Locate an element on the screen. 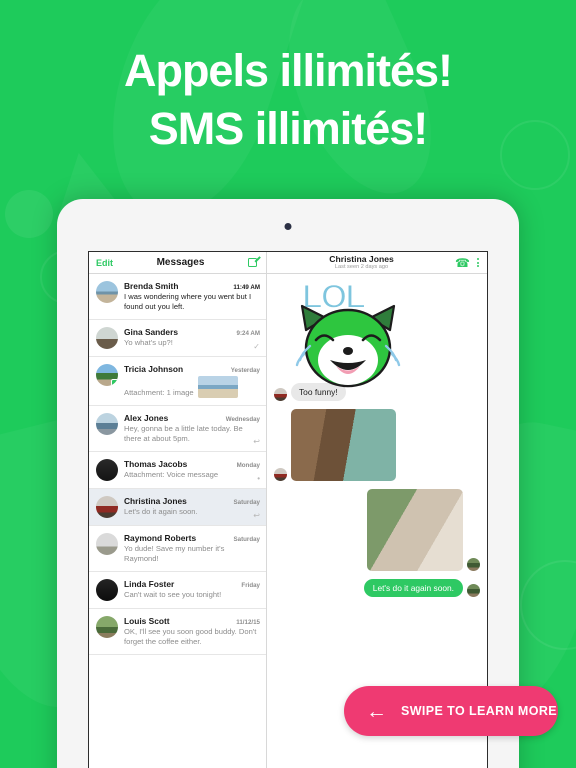 Image resolution: width=576 pixels, height=768 pixels. conversation-name: Linda Foster is located at coordinates (149, 584).